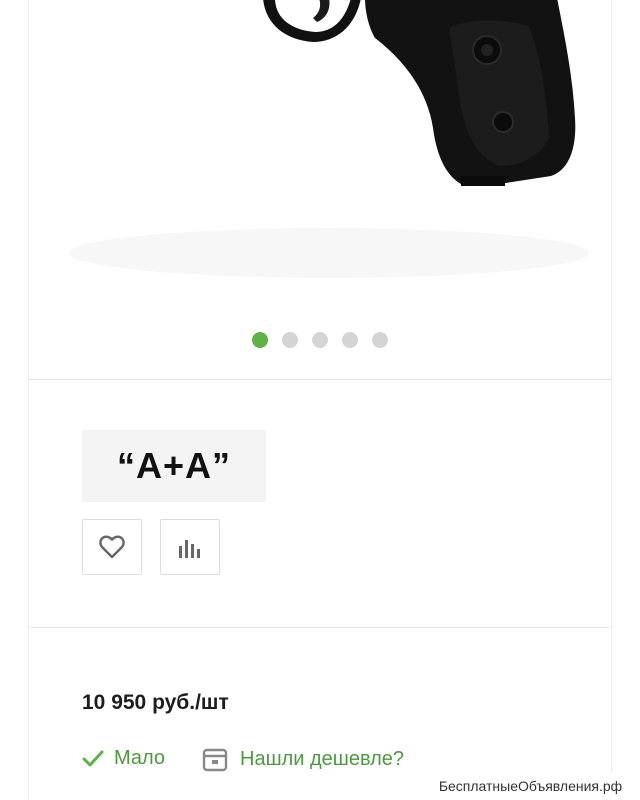 Image resolution: width=640 pixels, height=800 pixels. What do you see at coordinates (322, 759) in the screenshot?
I see `found-cheaper-label: Нашли дешевле?` at bounding box center [322, 759].